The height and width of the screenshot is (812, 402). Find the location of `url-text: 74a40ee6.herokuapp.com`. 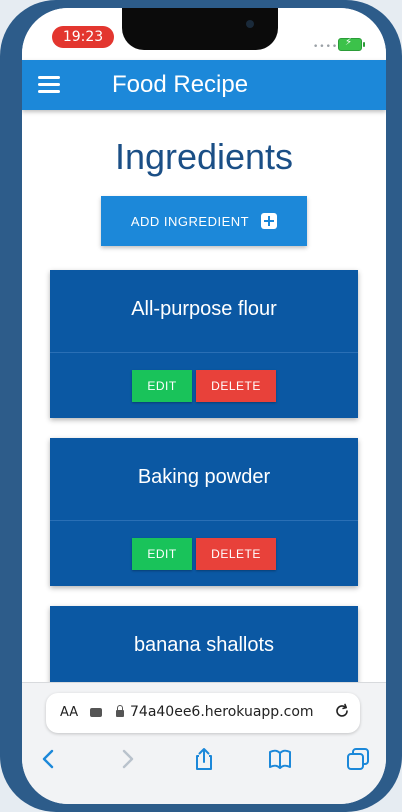

url-text: 74a40ee6.herokuapp.com is located at coordinates (222, 712).